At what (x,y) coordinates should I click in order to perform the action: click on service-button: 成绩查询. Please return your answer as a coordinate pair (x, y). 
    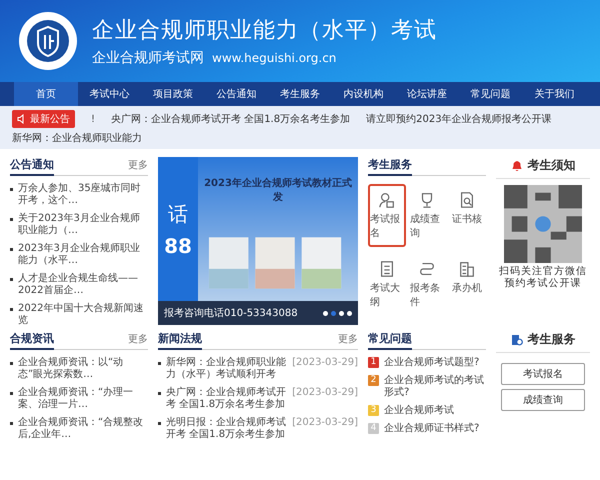
    Looking at the image, I should click on (543, 400).